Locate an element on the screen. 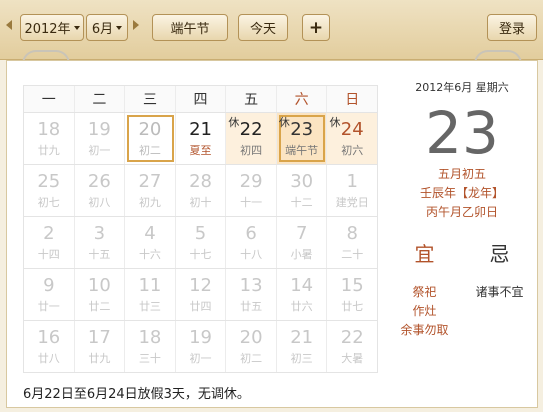  lunar-day: 初七 is located at coordinates (48, 202).